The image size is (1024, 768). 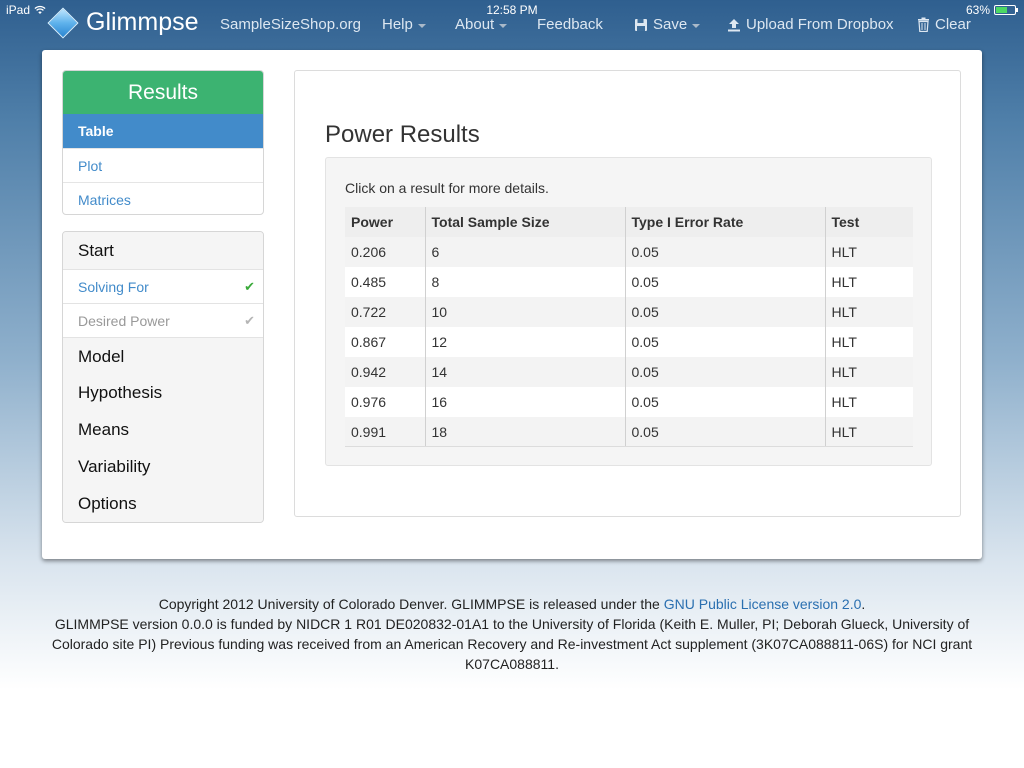 I want to click on table-cell: 10, so click(x=525, y=312).